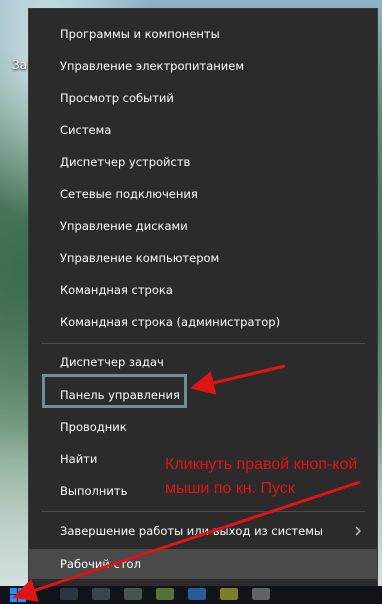 This screenshot has height=604, width=382. What do you see at coordinates (170, 322) in the screenshot?
I see `menu-item-label: Командная строка (администратор)` at bounding box center [170, 322].